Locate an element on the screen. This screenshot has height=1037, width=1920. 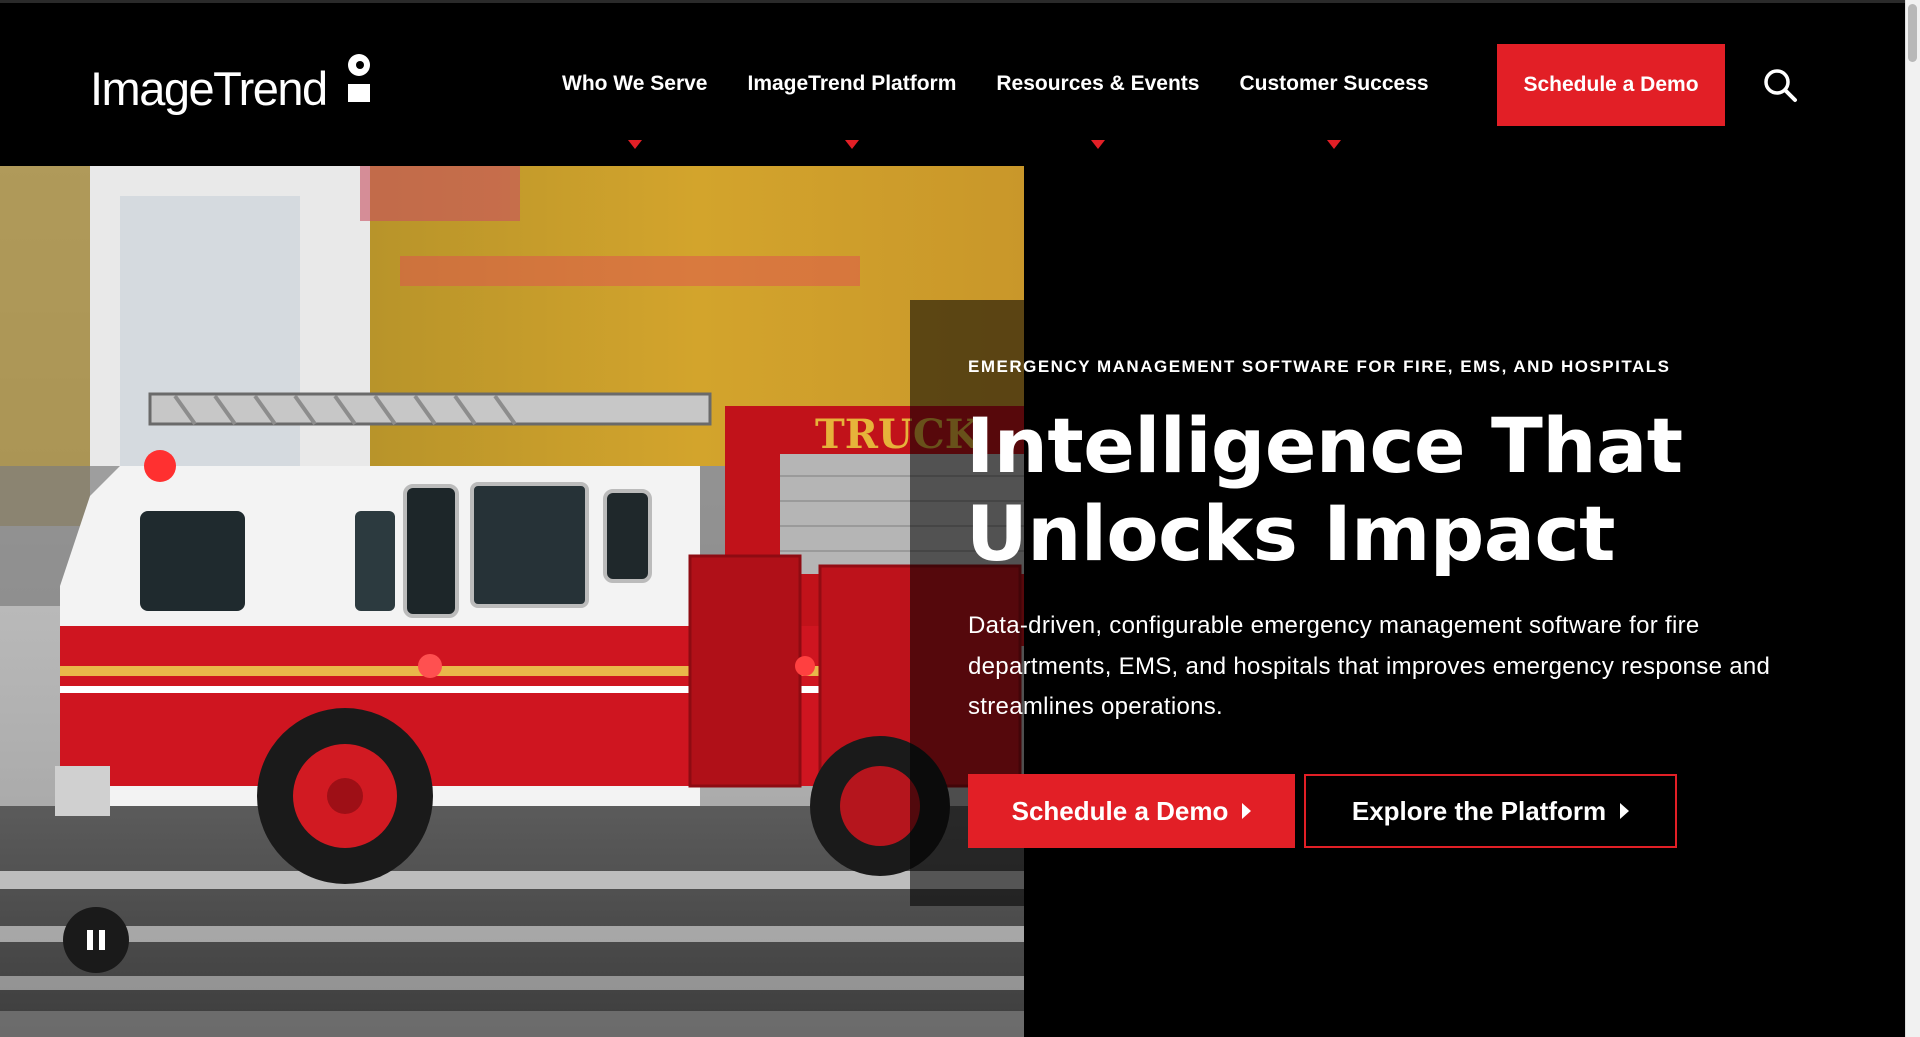
headline-line-2: Unlocks Impact is located at coordinates (1290, 533).